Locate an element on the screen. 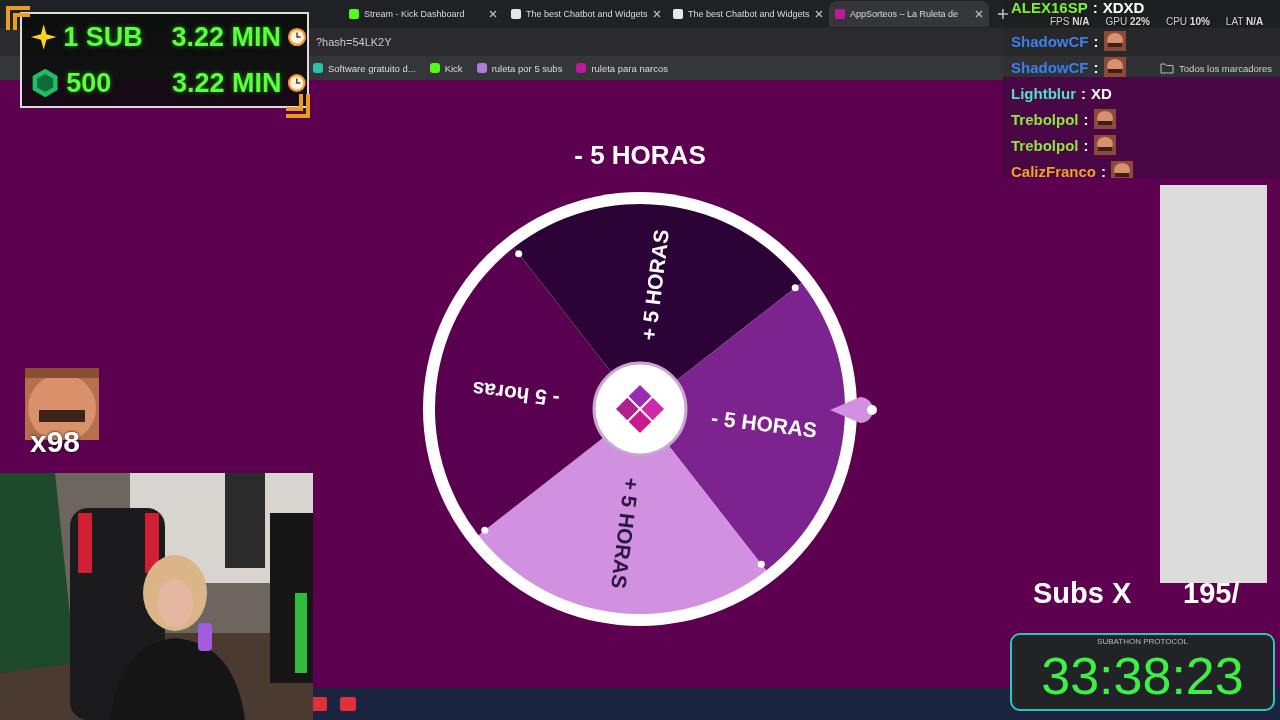  stat-label: FPS N/A is located at coordinates (1070, 21).